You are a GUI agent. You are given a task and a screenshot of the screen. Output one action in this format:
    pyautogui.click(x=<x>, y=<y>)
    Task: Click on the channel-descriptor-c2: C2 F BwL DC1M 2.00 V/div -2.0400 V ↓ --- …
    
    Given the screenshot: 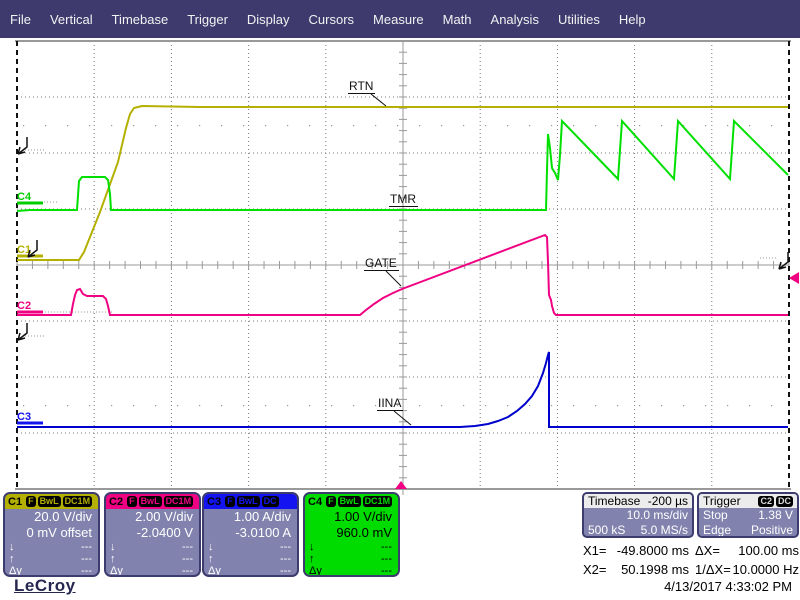 What is the action you would take?
    pyautogui.click(x=152, y=534)
    